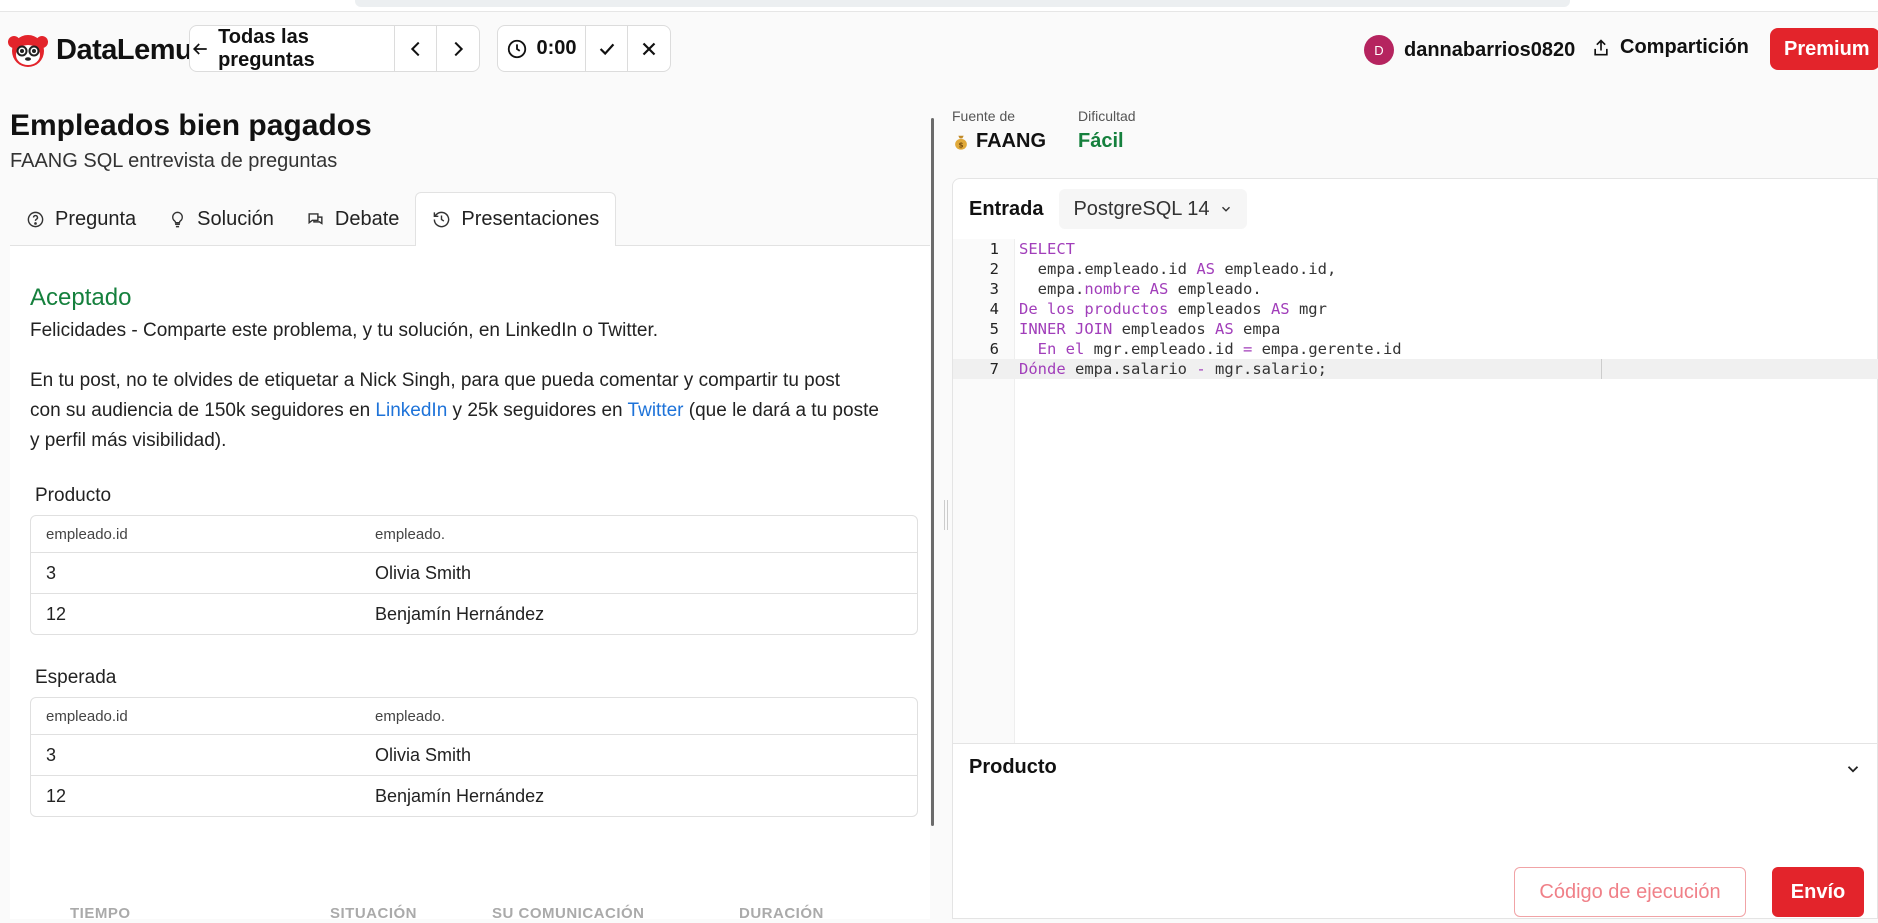 This screenshot has height=923, width=1878. What do you see at coordinates (994, 309) in the screenshot?
I see `line-number: 4` at bounding box center [994, 309].